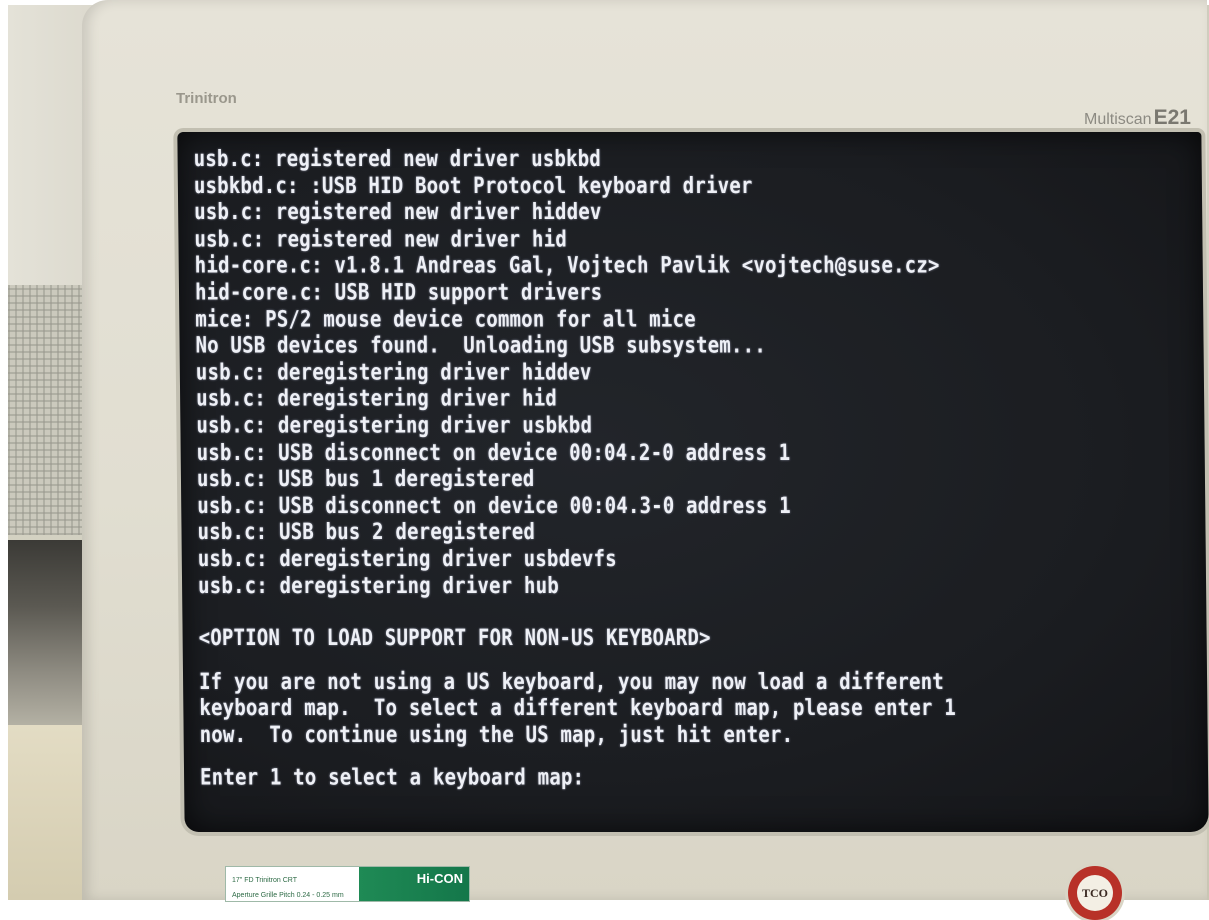  I want to click on log-line: hid-core.c: USB HID support drivers, so click(398, 292).